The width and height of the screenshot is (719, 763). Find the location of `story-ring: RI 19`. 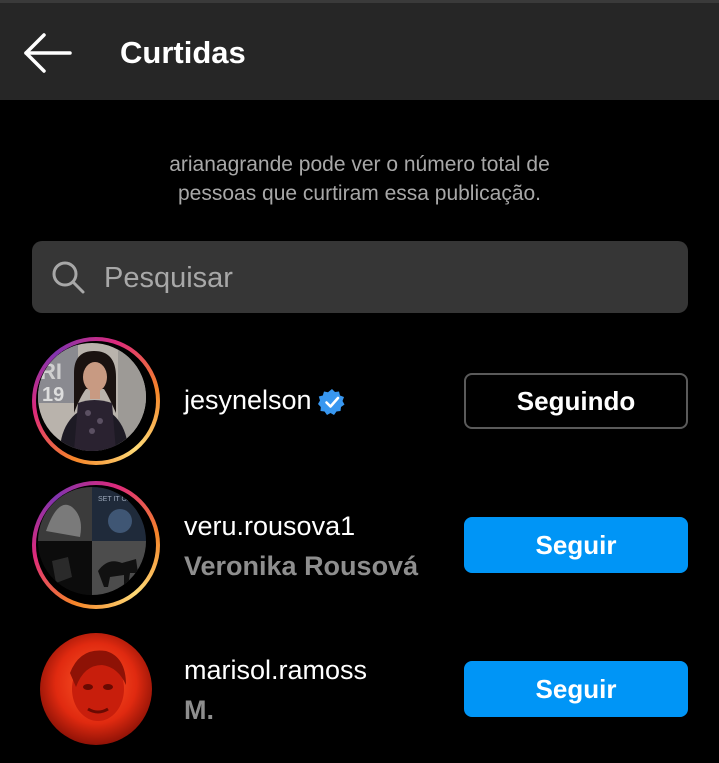

story-ring: RI 19 is located at coordinates (96, 401).